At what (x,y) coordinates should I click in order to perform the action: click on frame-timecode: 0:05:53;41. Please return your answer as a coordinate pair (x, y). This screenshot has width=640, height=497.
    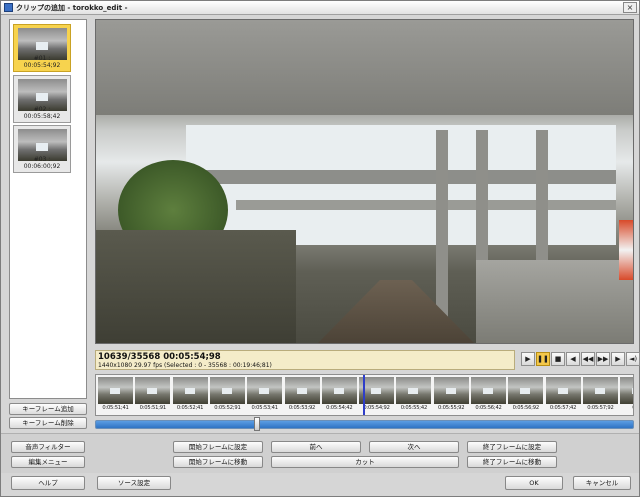
    Looking at the image, I should click on (265, 408).